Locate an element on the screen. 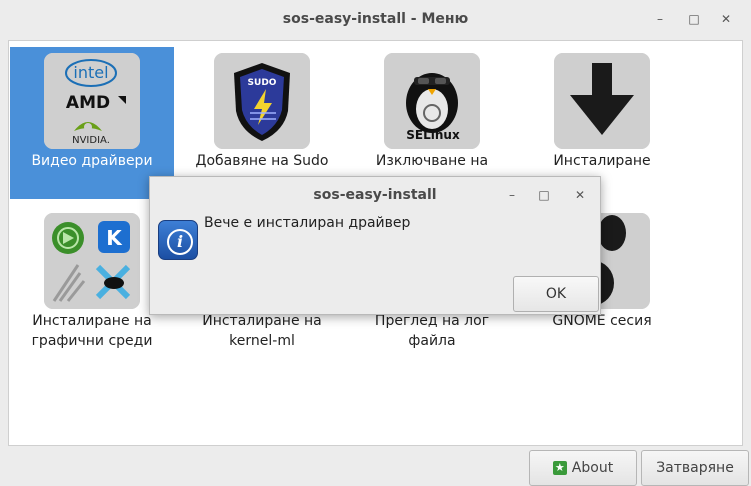 The height and width of the screenshot is (486, 751). menu-item-label: Инсталиране на kernel-ml is located at coordinates (262, 331).